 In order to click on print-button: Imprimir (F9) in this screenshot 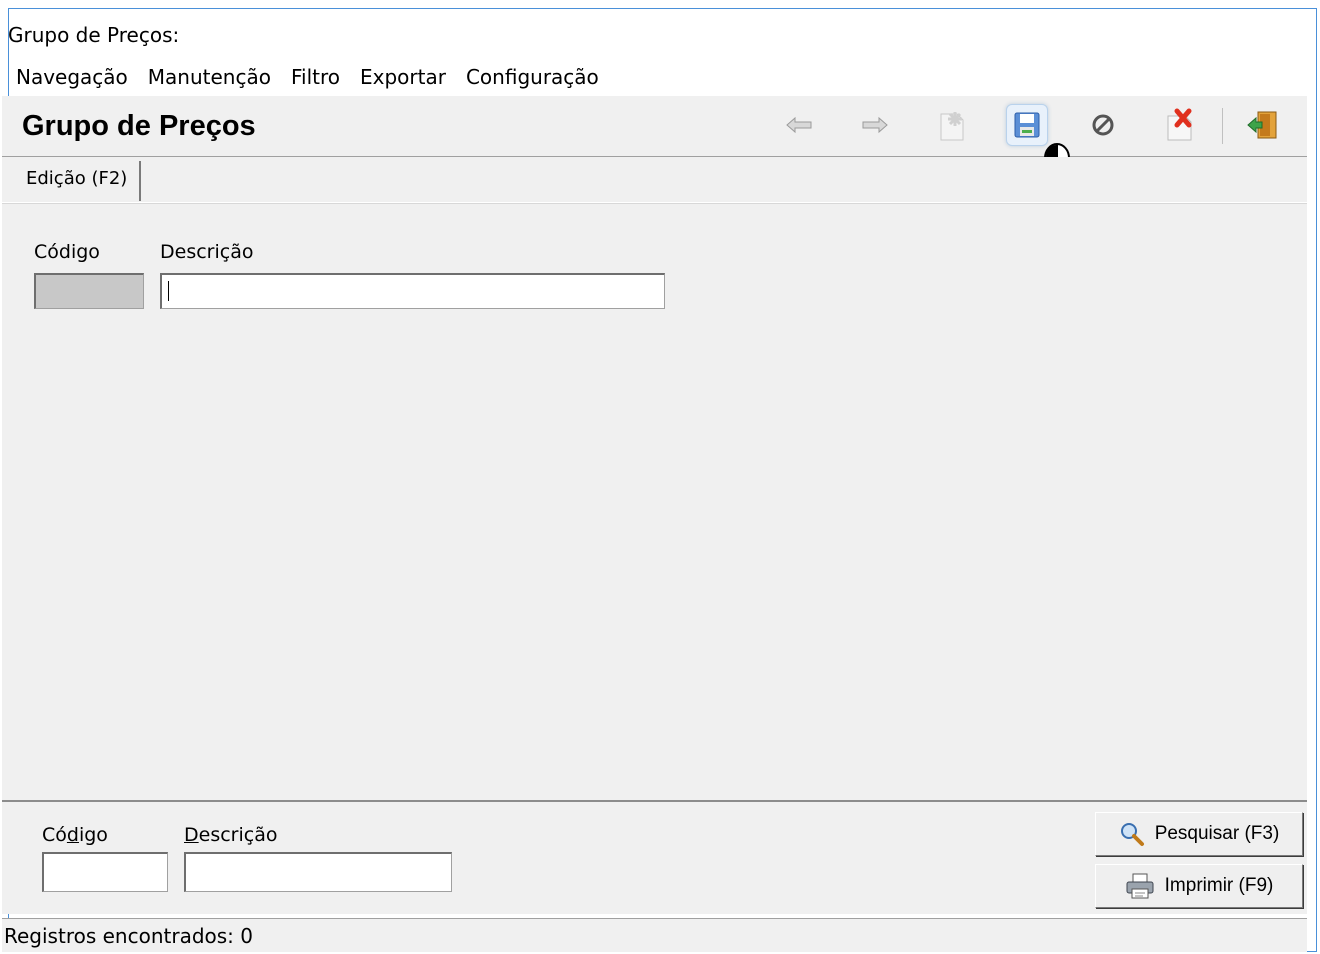, I will do `click(1199, 886)`.